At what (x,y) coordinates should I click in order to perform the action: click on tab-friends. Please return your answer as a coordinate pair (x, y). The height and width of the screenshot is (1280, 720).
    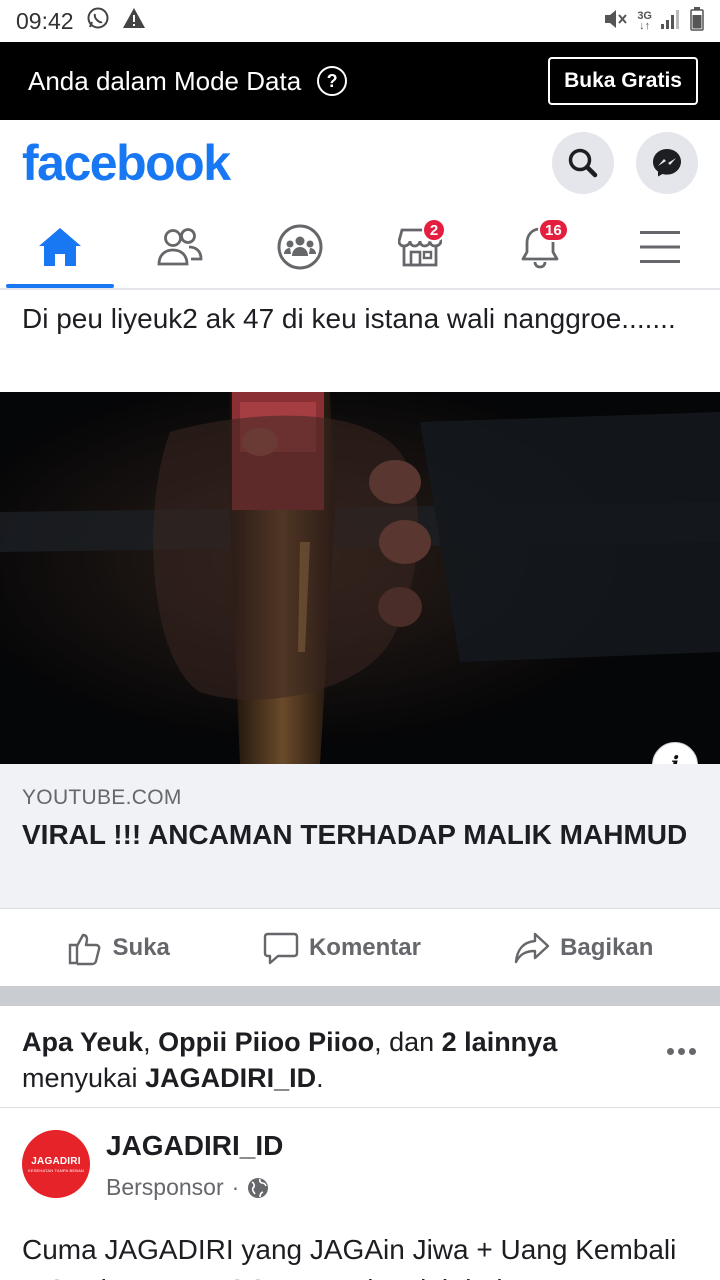
    Looking at the image, I should click on (180, 247).